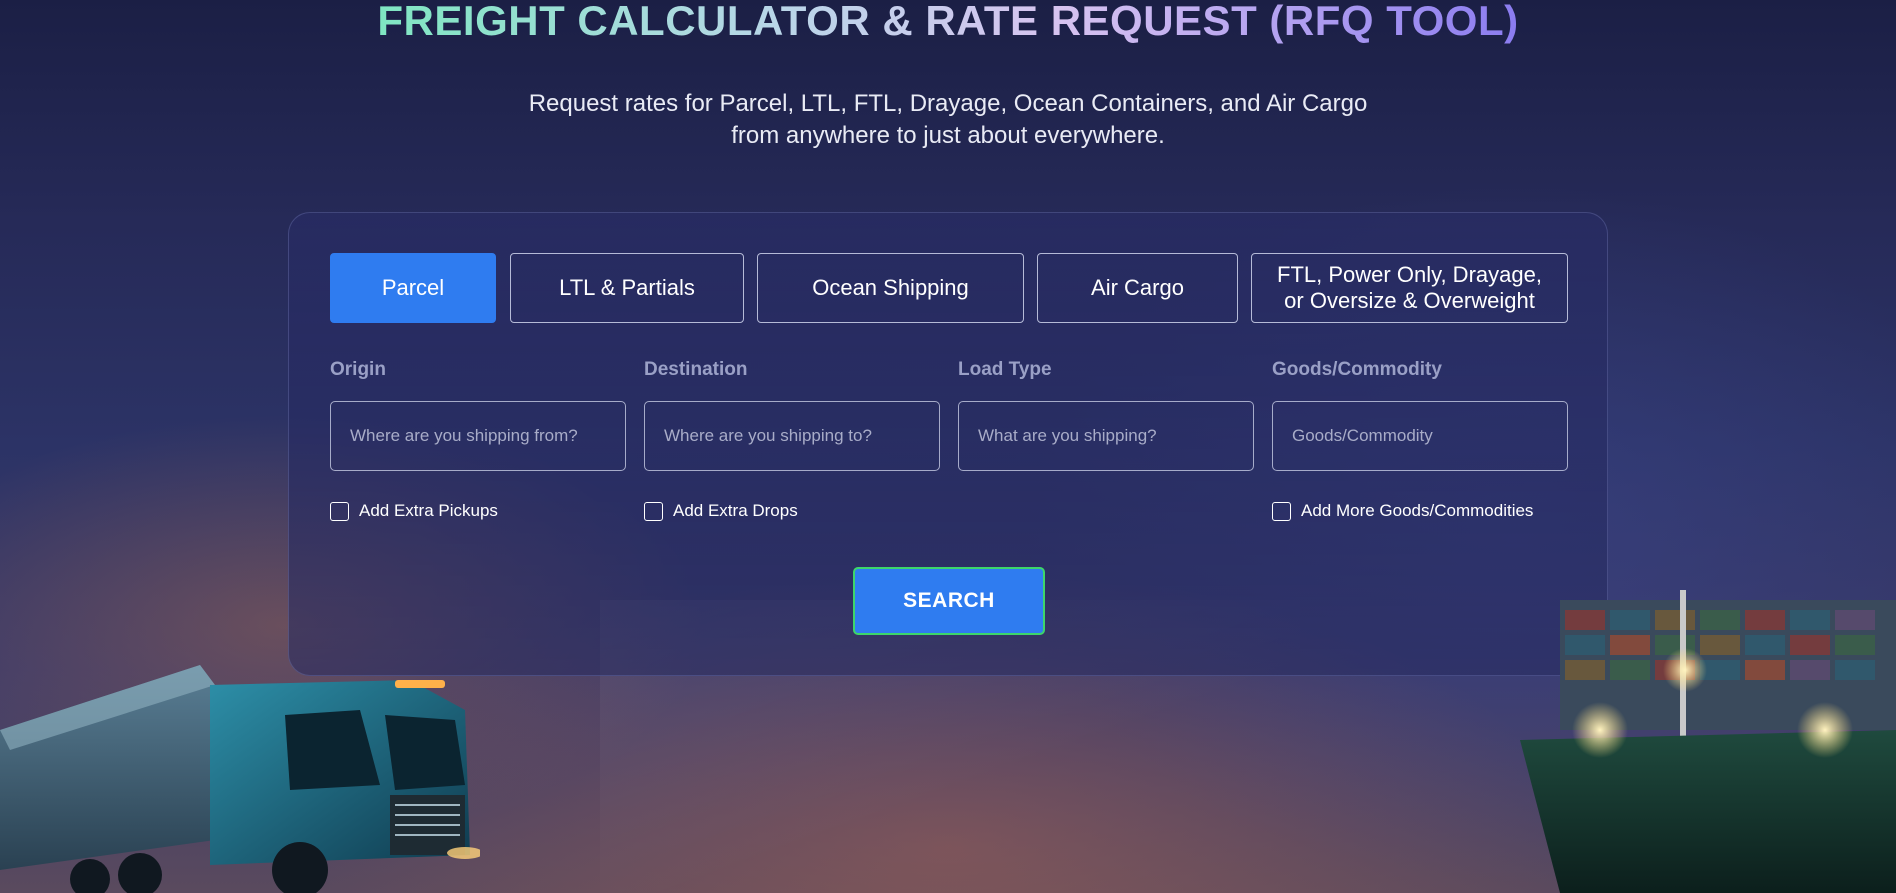  Describe the element at coordinates (358, 369) in the screenshot. I see `origin-label: Origin` at that location.